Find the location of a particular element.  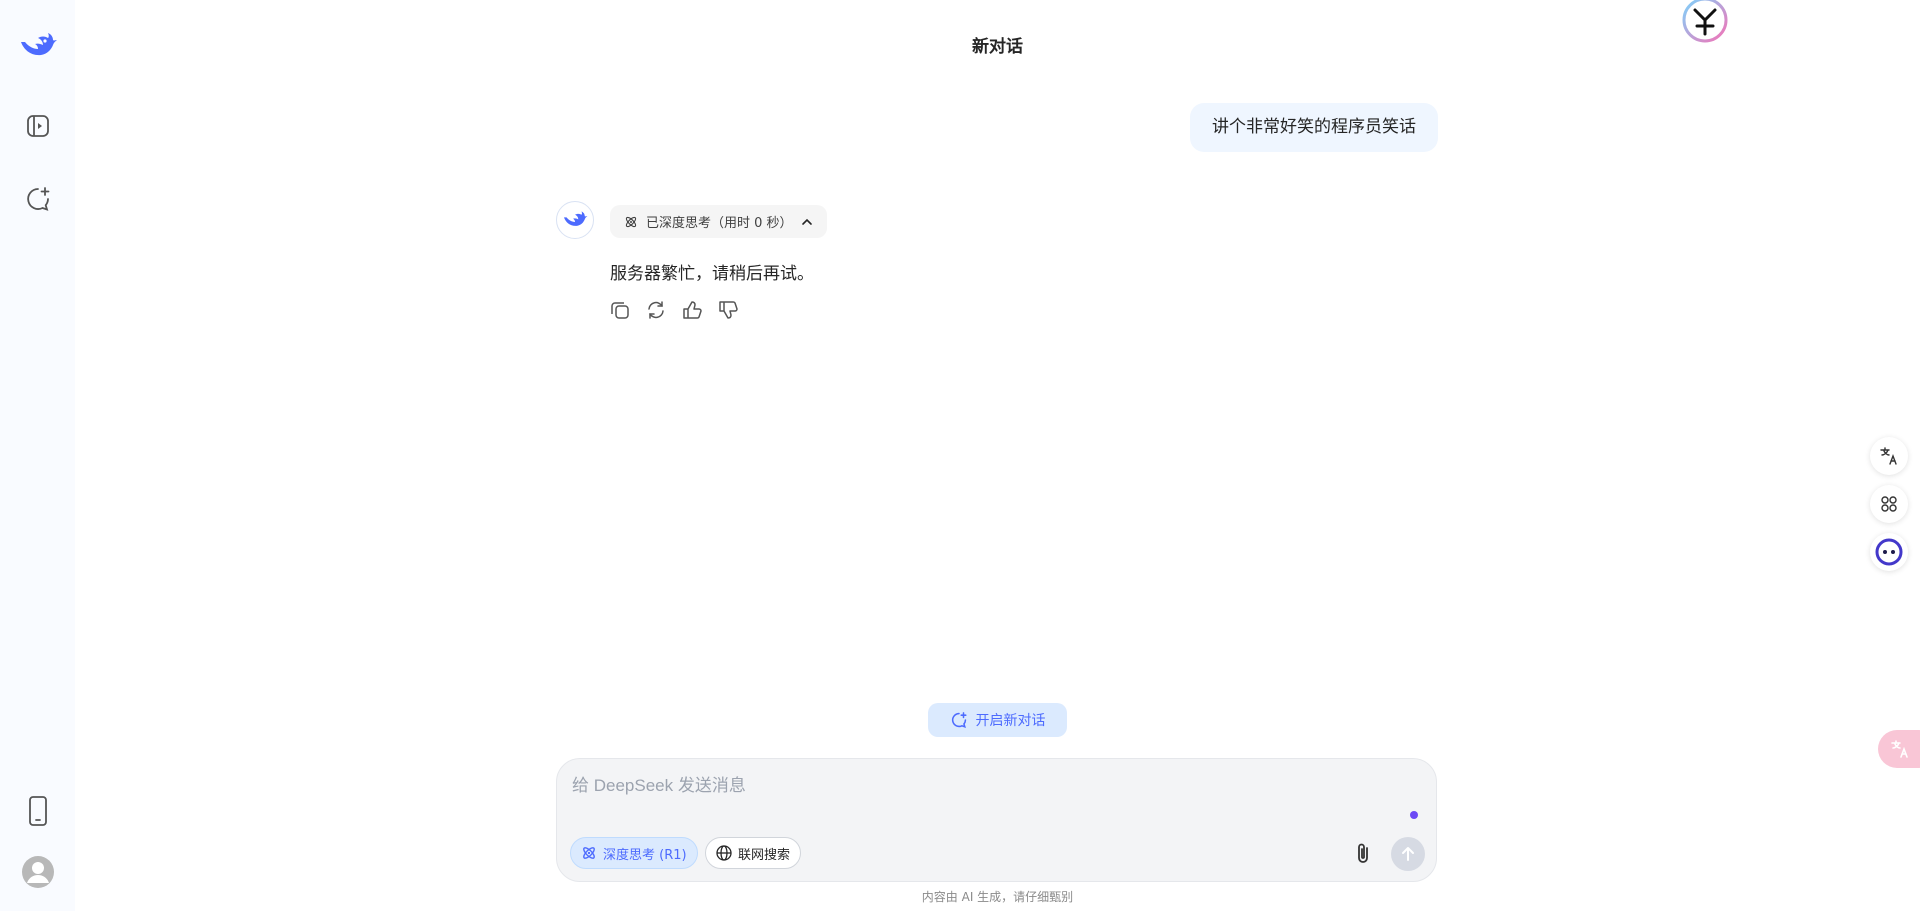

new-chat-button: 开启新对话 is located at coordinates (997, 720).